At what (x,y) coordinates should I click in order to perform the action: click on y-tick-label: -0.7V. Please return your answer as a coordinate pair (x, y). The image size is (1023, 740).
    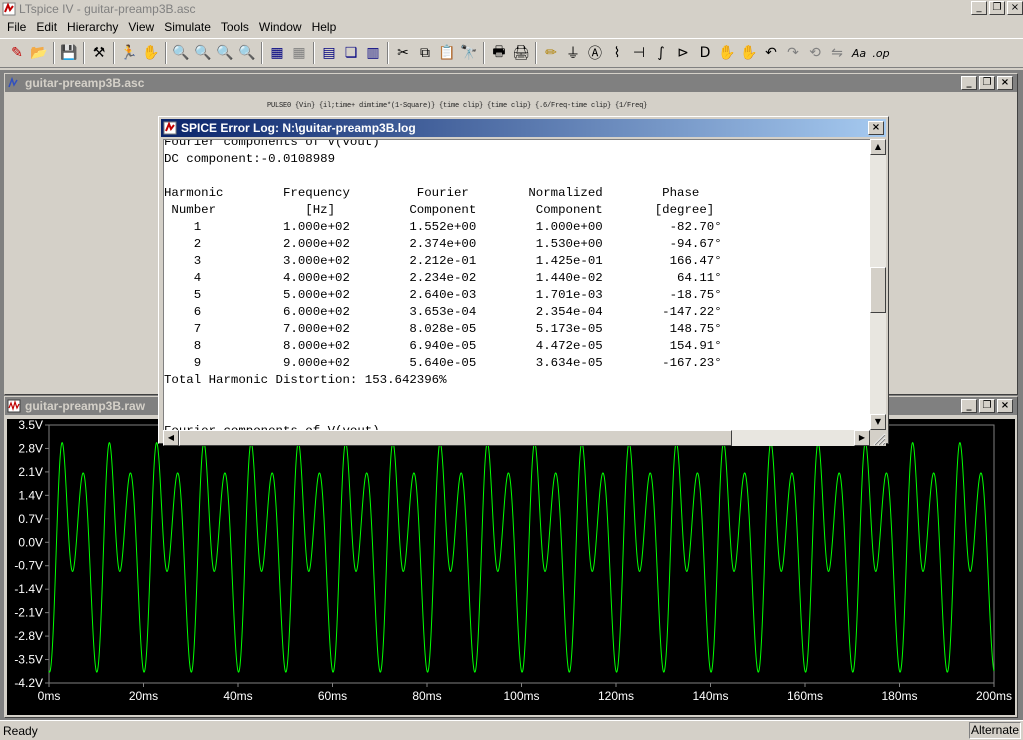
    Looking at the image, I should click on (28, 566).